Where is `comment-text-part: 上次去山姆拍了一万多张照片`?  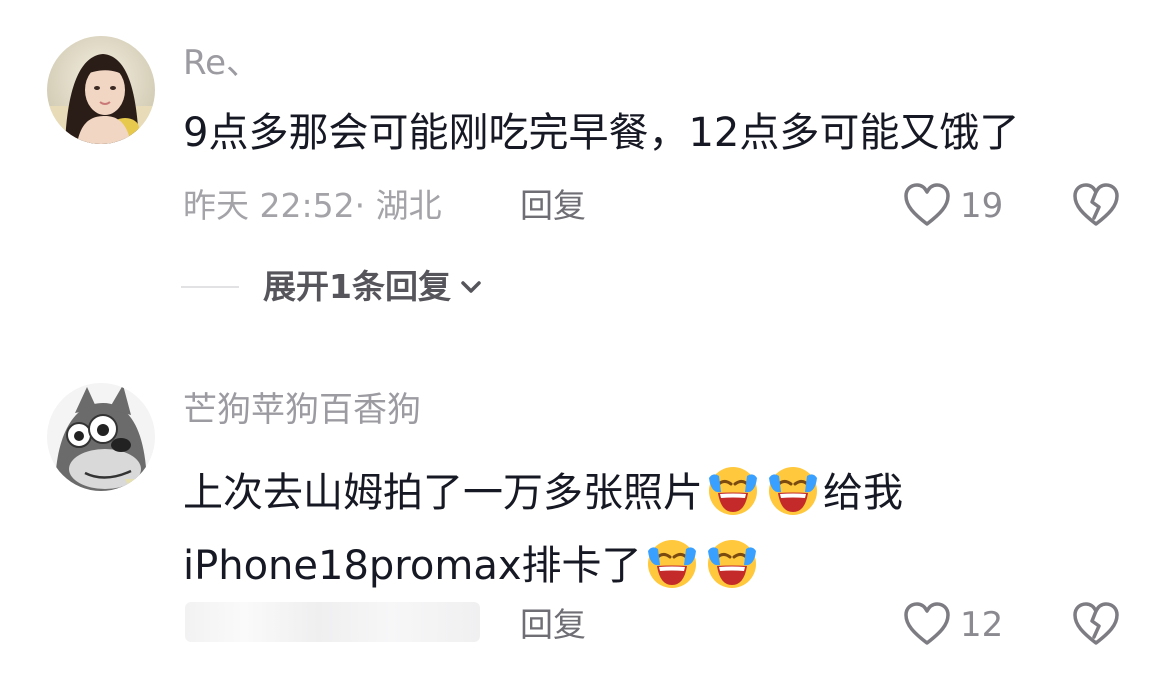 comment-text-part: 上次去山姆拍了一万多张照片 is located at coordinates (443, 493).